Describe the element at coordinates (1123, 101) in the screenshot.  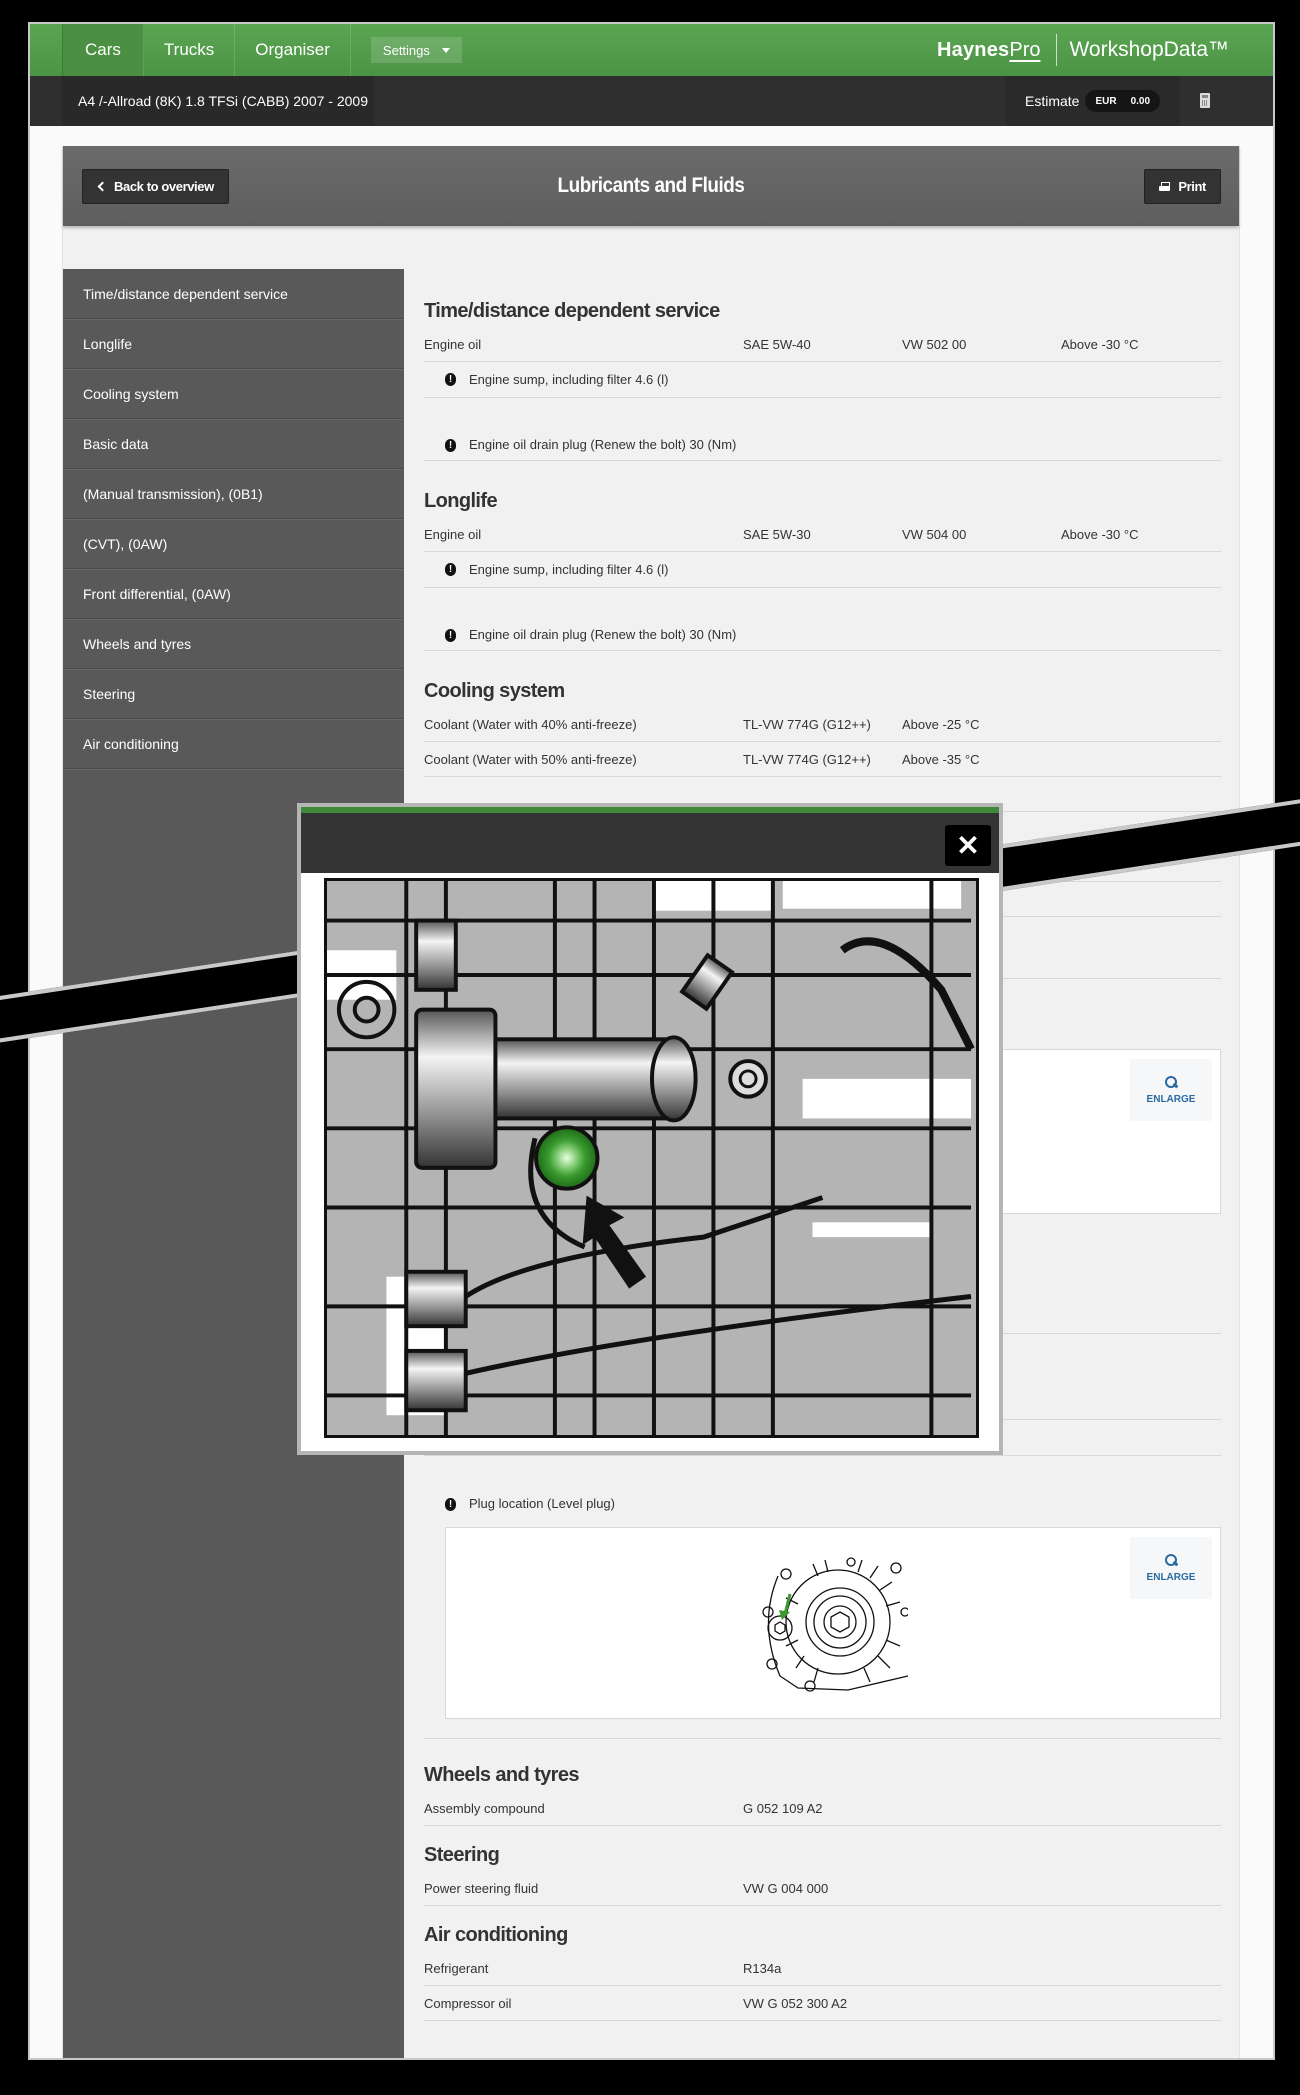
I see `estimate-total: EUR 0.00` at that location.